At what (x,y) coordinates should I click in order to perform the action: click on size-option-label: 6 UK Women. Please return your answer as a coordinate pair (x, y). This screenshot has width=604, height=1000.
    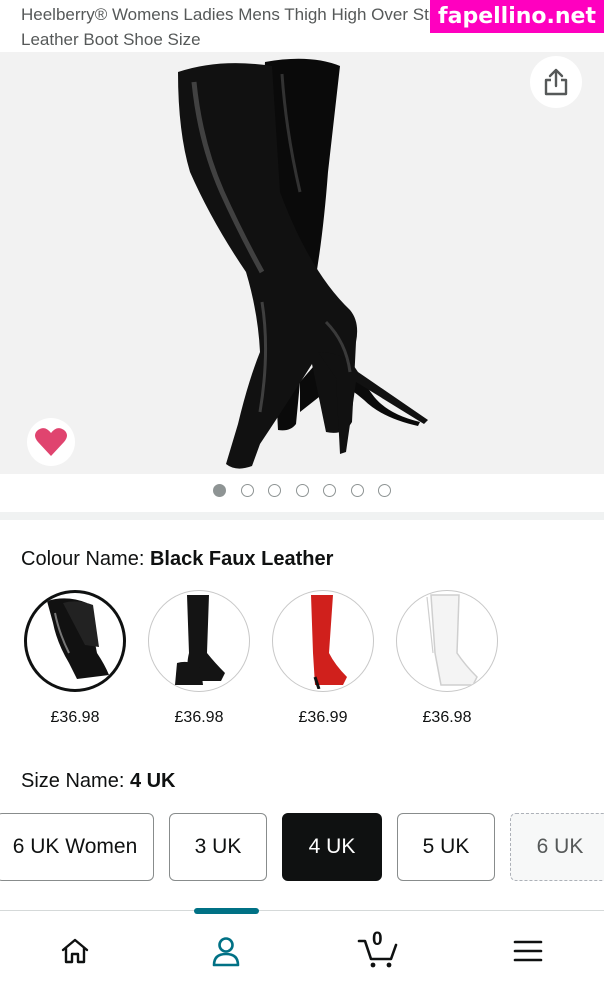
    Looking at the image, I should click on (75, 846).